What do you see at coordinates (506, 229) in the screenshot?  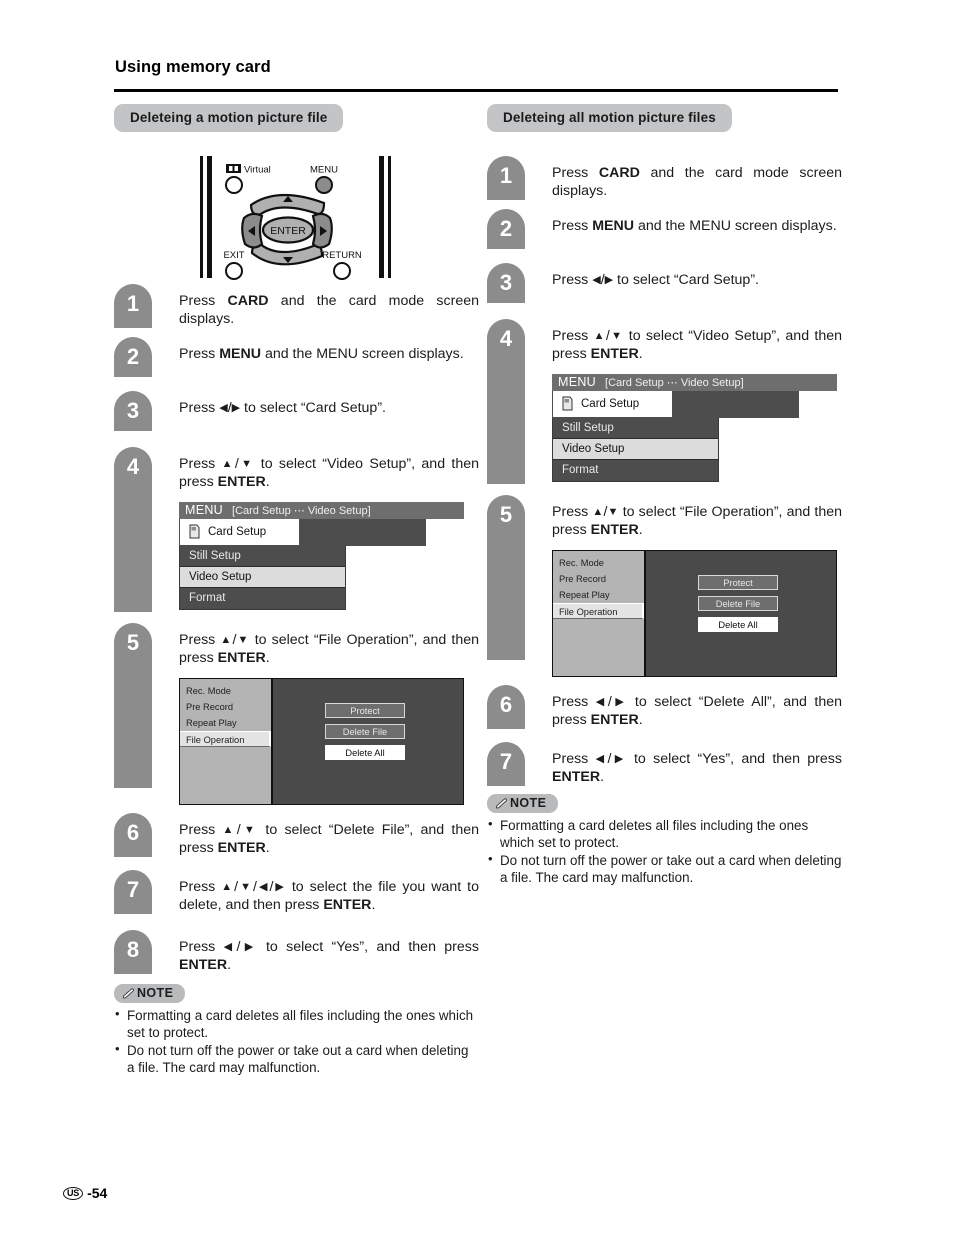 I see `step-r2-number: 2` at bounding box center [506, 229].